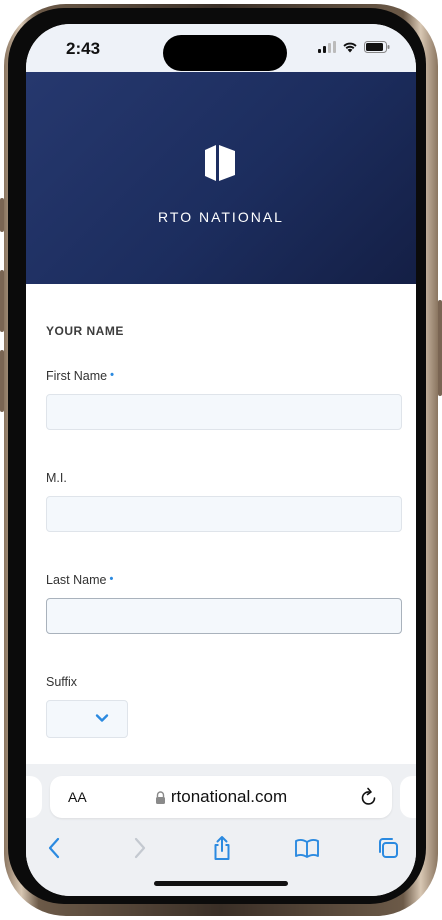  What do you see at coordinates (224, 616) in the screenshot?
I see `last-name-input` at bounding box center [224, 616].